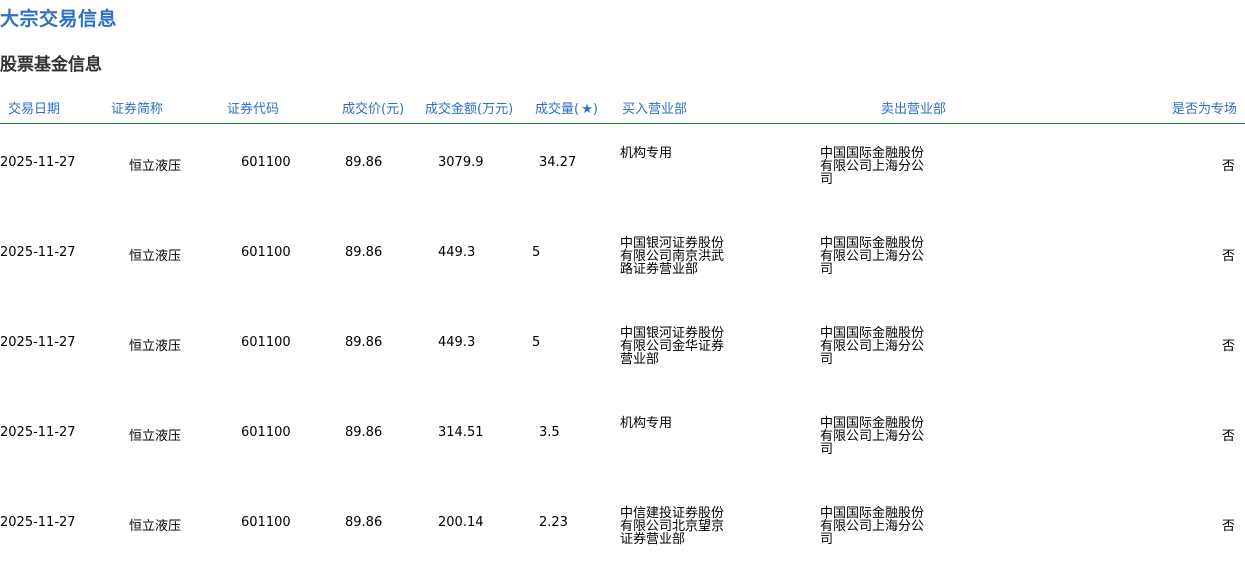 This screenshot has width=1245, height=574. What do you see at coordinates (553, 522) in the screenshot?
I see `cell-volume: 2.23` at bounding box center [553, 522].